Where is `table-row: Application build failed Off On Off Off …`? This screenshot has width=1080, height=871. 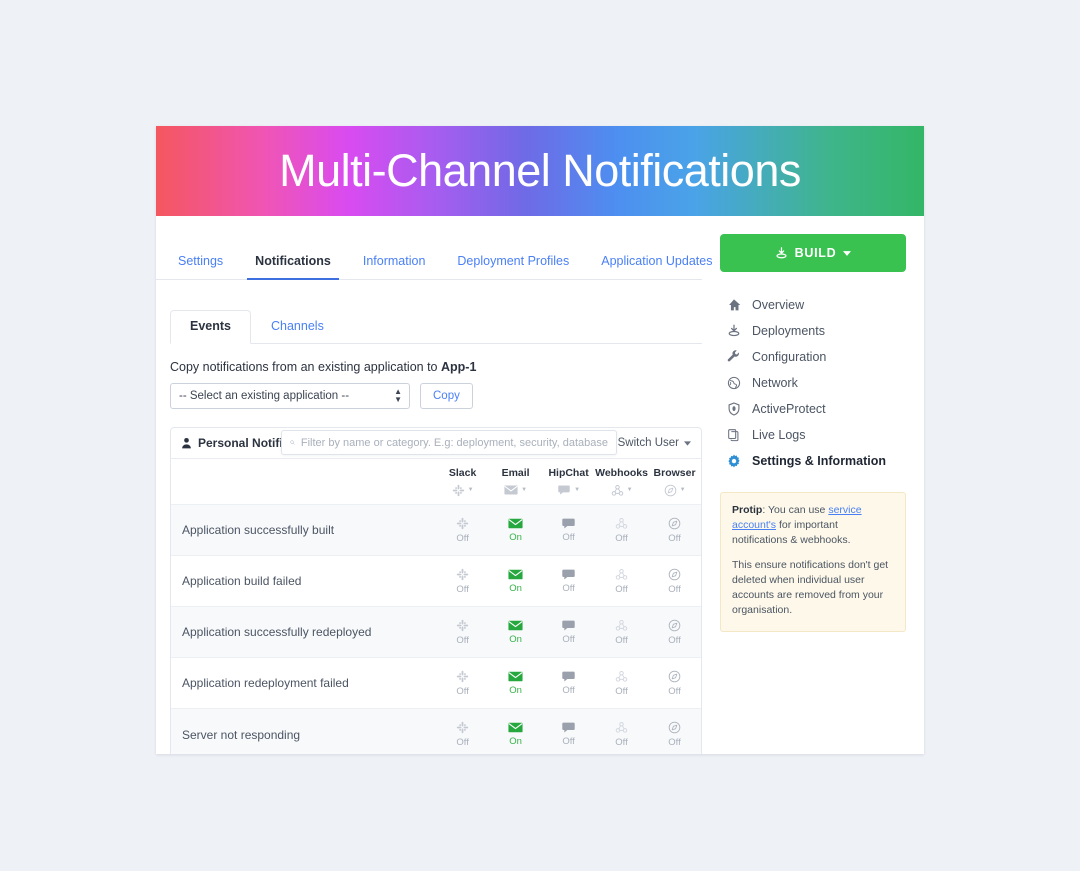 table-row: Application build failed Off On Off Off … is located at coordinates (436, 581).